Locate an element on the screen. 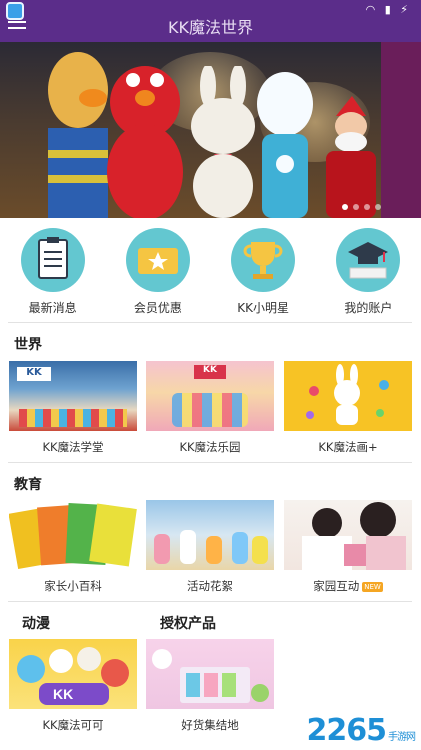  quick-nav: 最新消息 会员优惠 KK小明星 我的账户 is located at coordinates (210, 273).